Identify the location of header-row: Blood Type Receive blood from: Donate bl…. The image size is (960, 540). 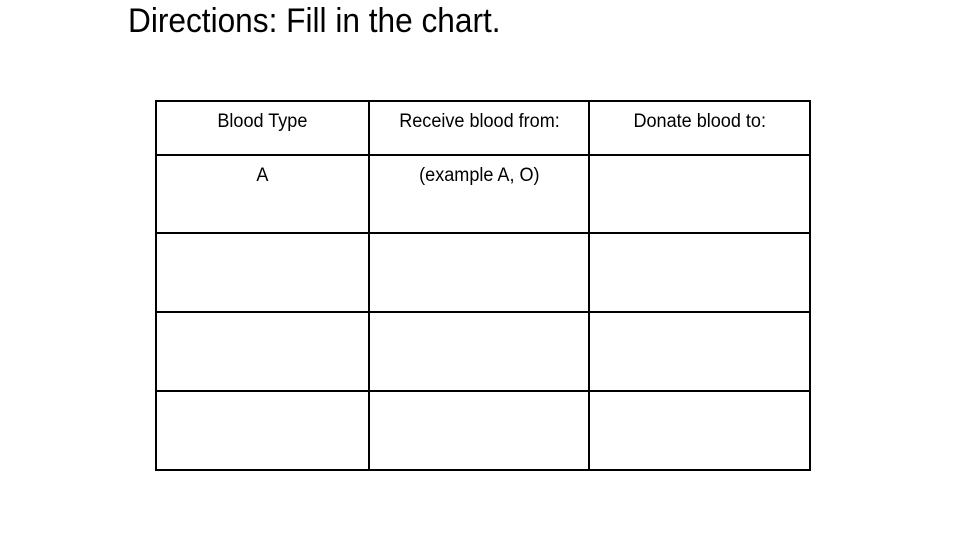
(483, 128).